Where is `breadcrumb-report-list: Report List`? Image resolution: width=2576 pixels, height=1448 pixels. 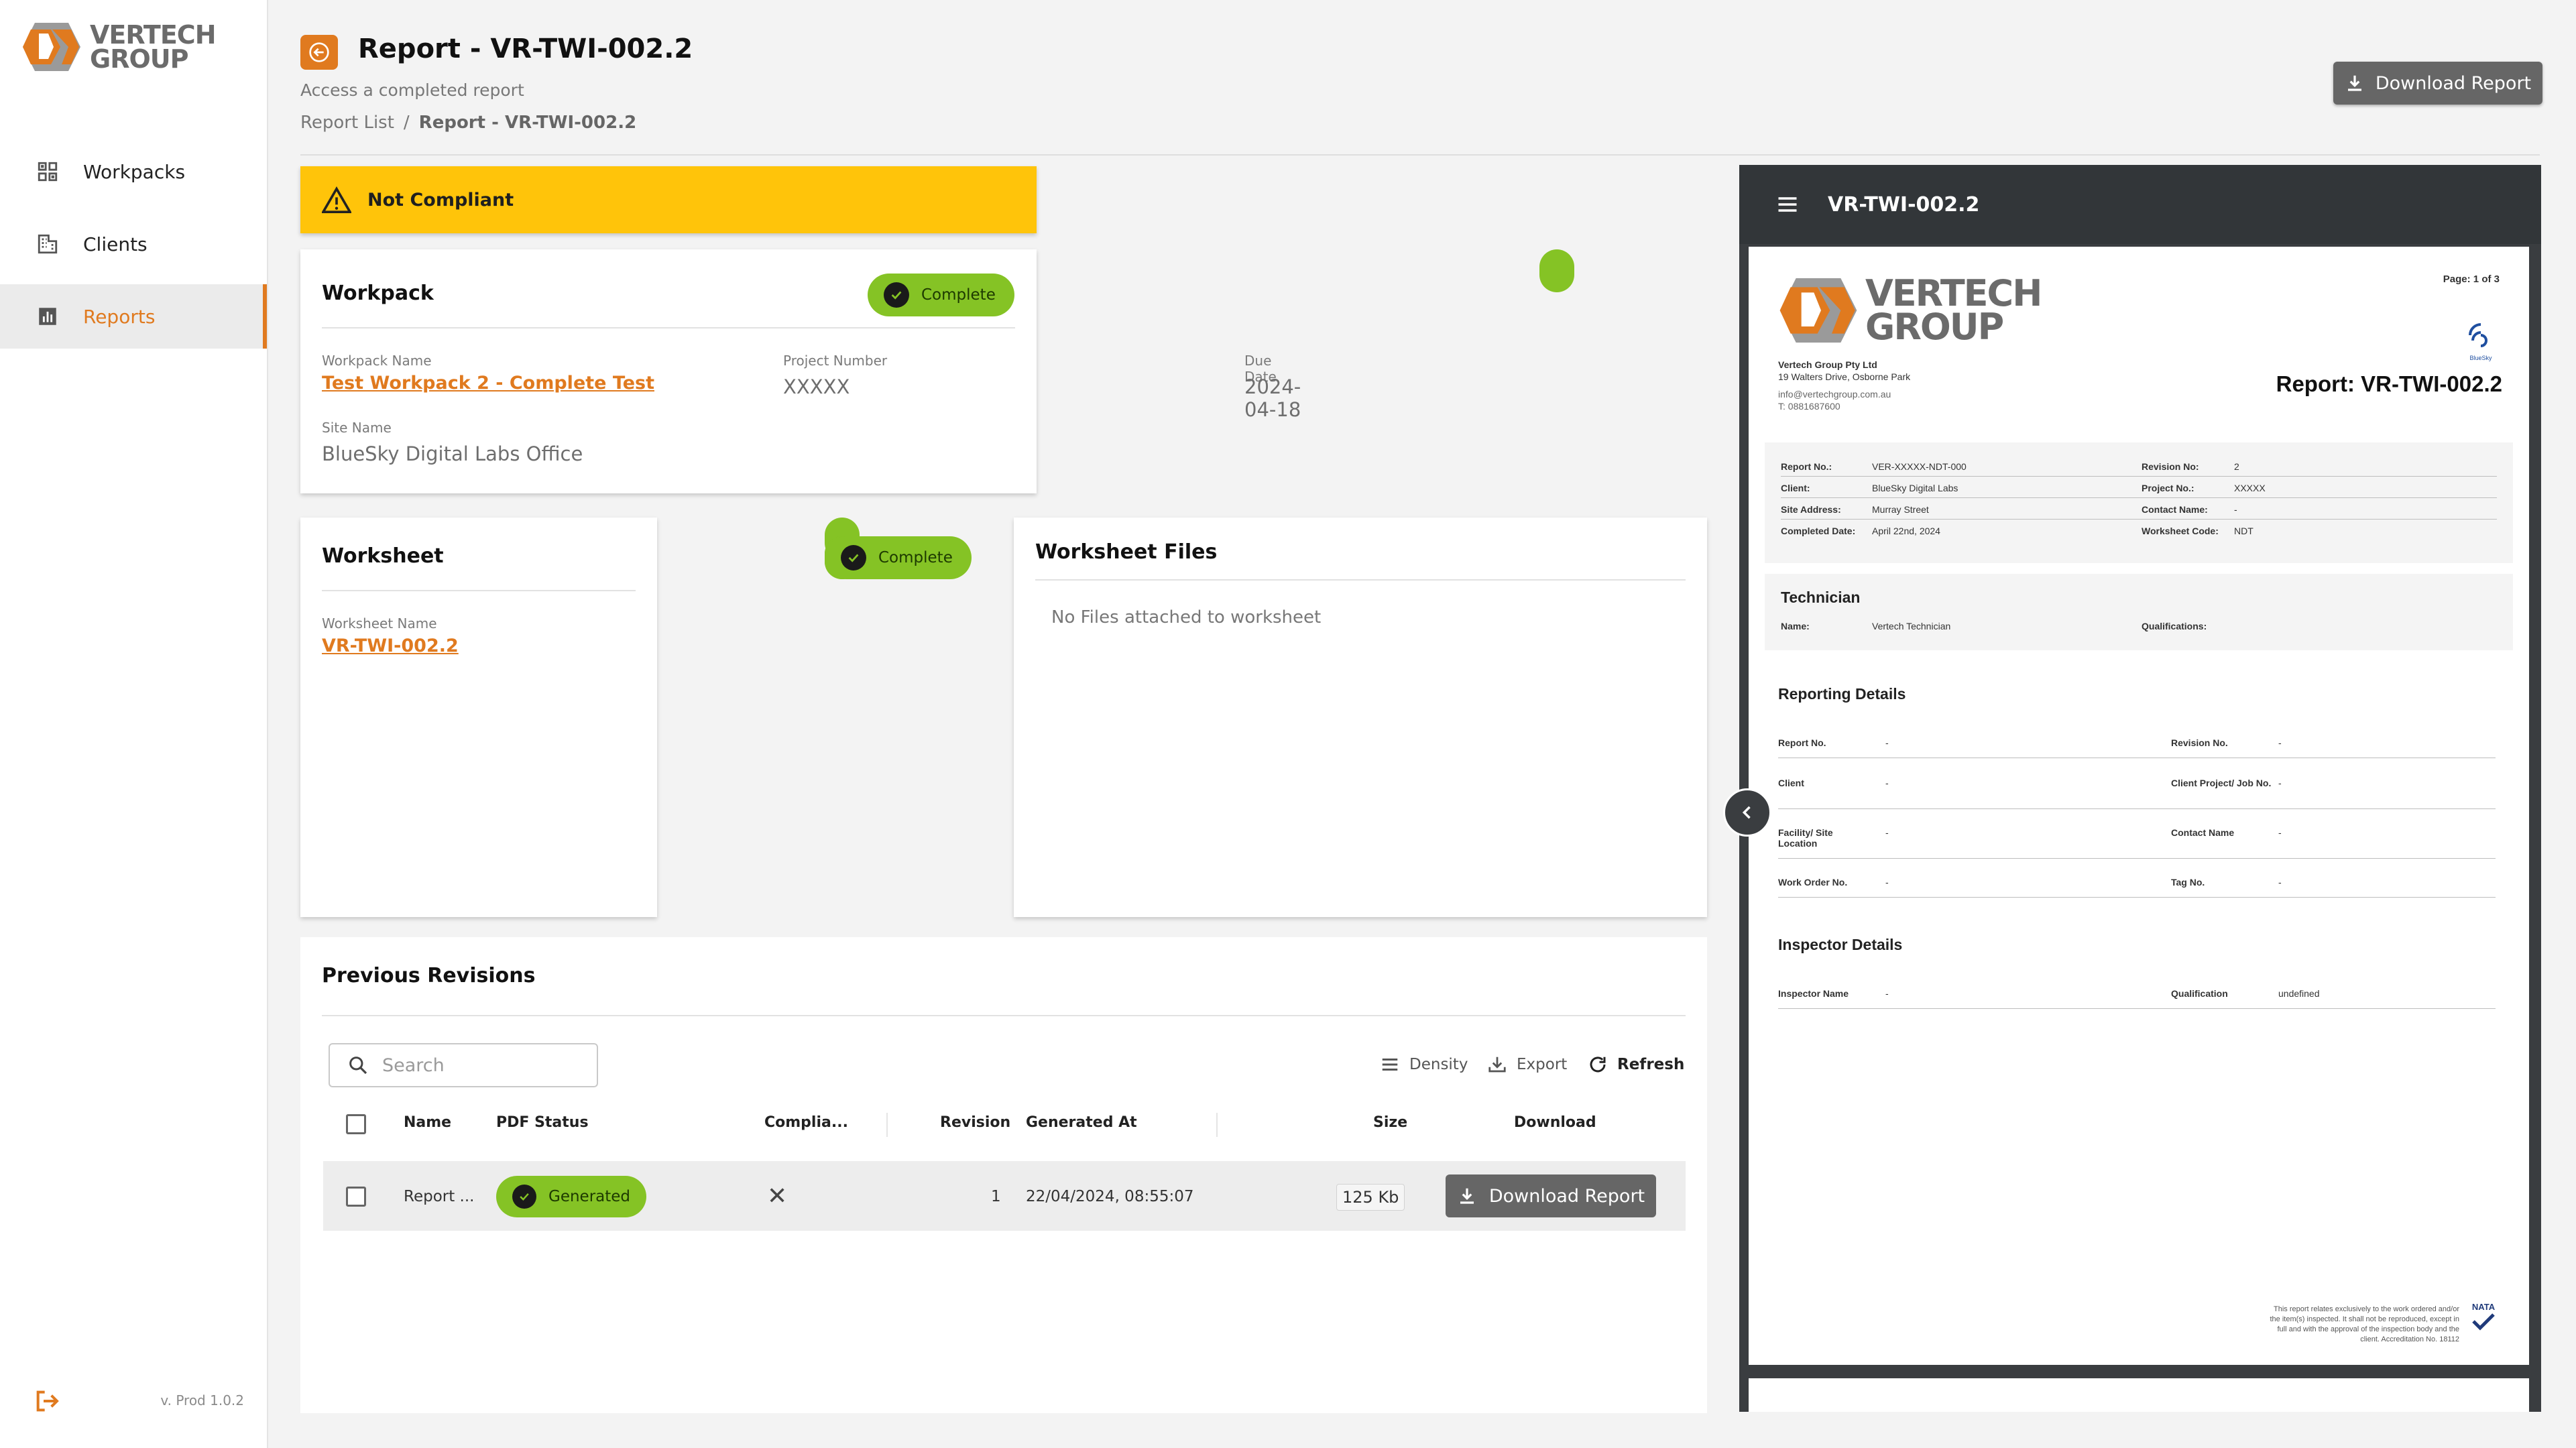 breadcrumb-report-list: Report List is located at coordinates (347, 123).